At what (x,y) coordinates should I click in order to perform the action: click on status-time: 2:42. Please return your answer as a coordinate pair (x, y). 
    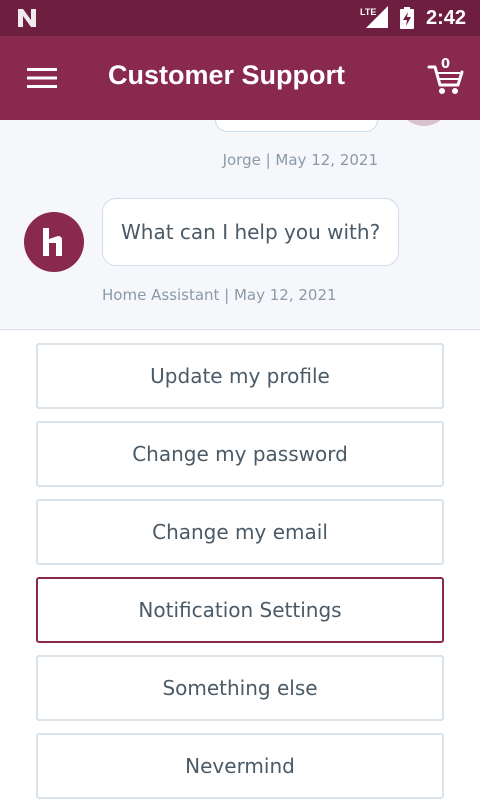
    Looking at the image, I should click on (446, 18).